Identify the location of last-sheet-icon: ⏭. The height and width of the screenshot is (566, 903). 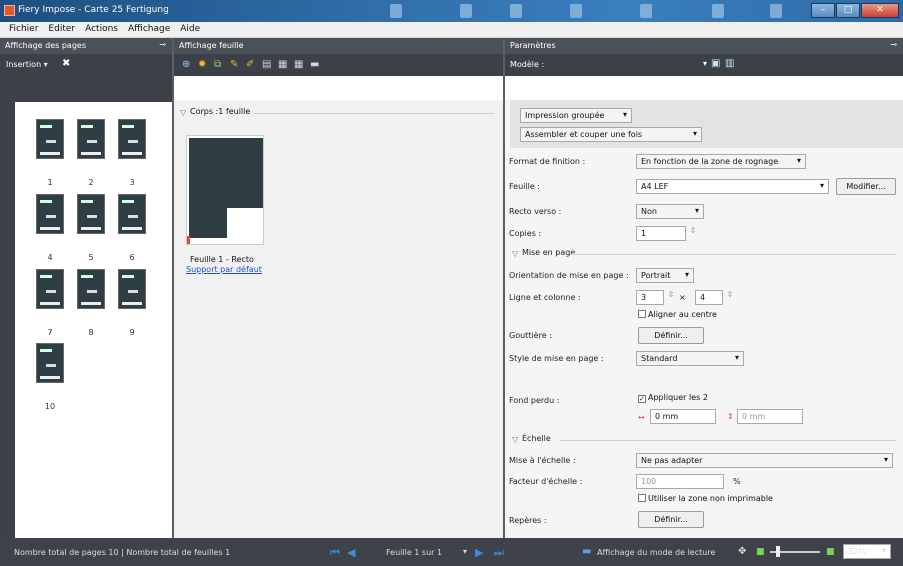
(499, 553).